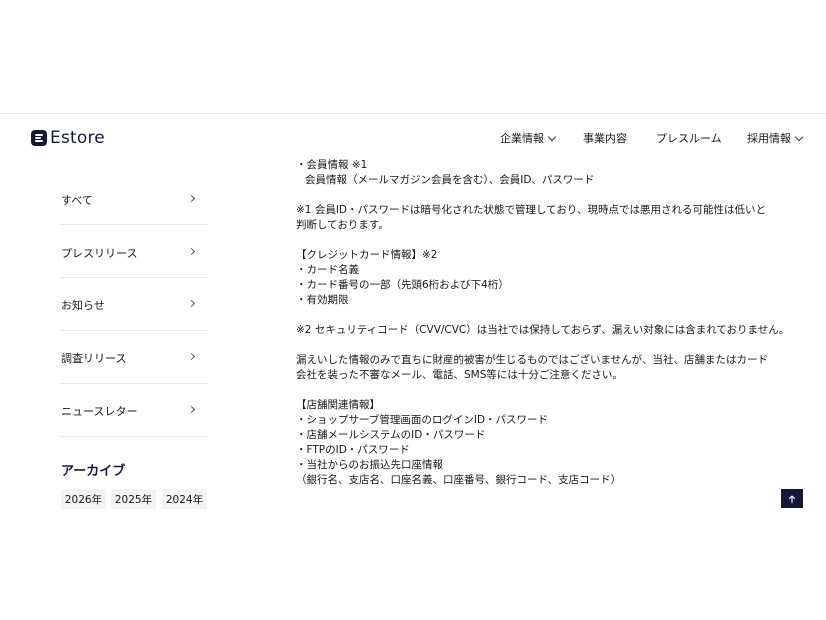 This screenshot has width=826, height=620. What do you see at coordinates (134, 198) in the screenshot?
I see `sidebar-item-all: すべて` at bounding box center [134, 198].